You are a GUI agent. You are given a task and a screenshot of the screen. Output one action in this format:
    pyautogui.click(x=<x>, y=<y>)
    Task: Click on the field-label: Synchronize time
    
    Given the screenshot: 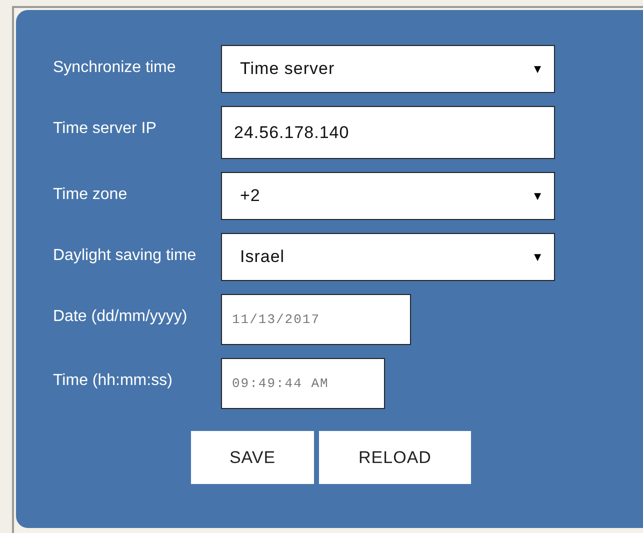 What is the action you would take?
    pyautogui.click(x=115, y=67)
    